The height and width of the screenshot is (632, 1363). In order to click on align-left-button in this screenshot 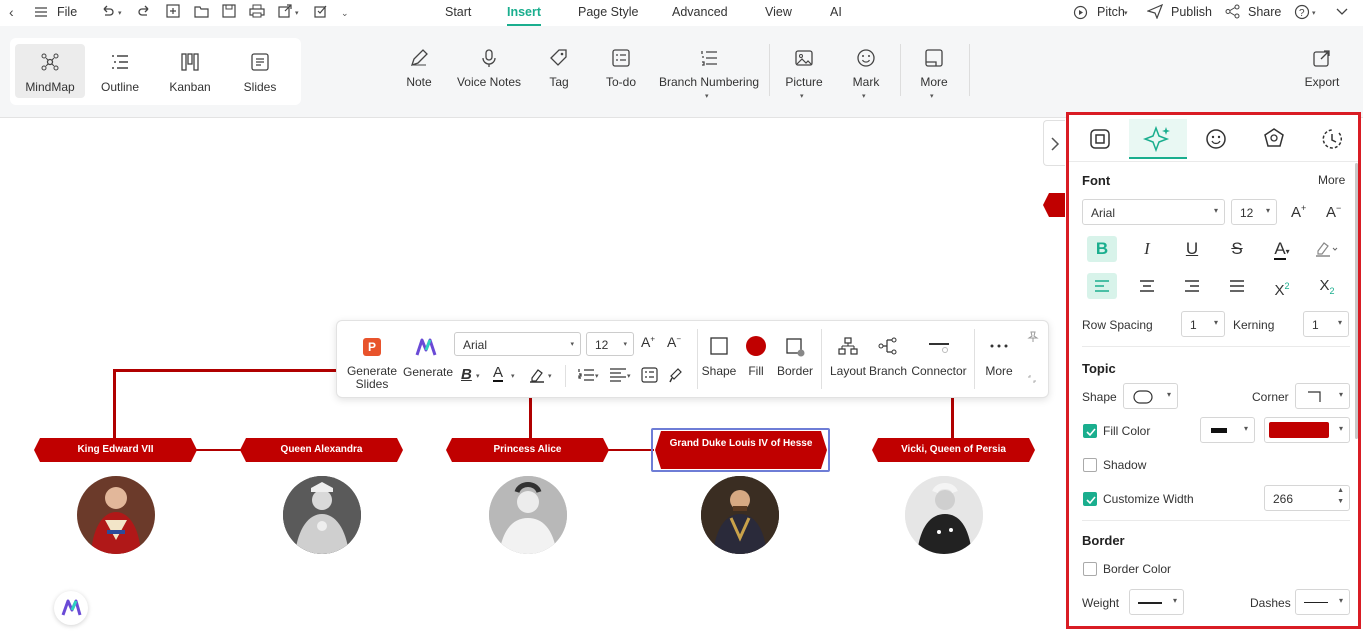, I will do `click(1102, 286)`.